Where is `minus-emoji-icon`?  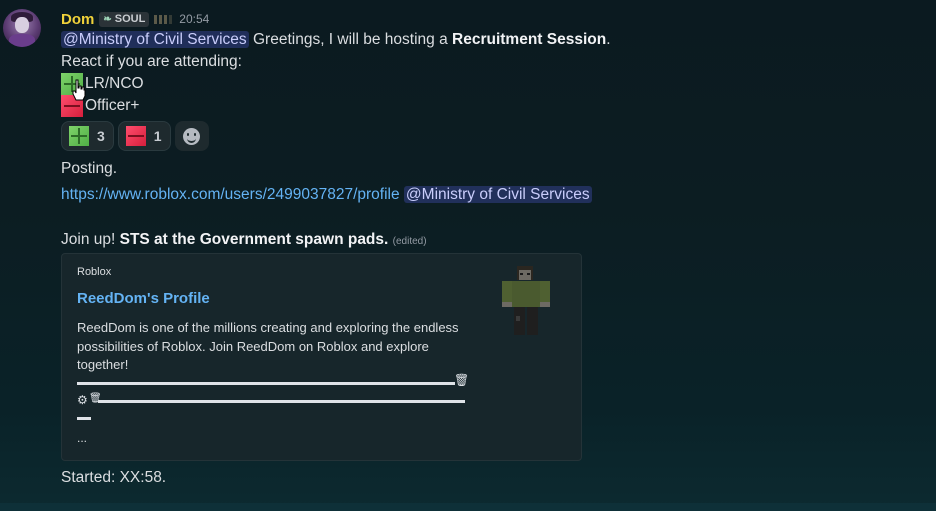
minus-emoji-icon is located at coordinates (135, 136).